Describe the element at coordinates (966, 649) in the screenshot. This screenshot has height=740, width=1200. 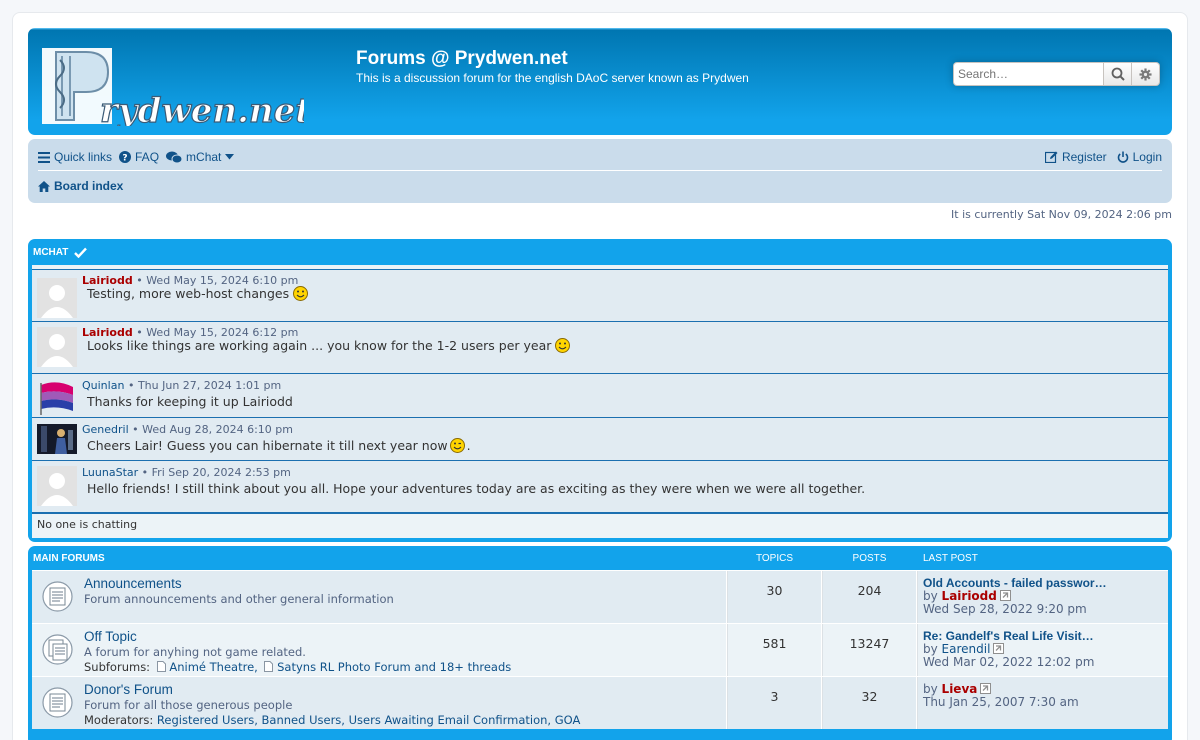
I see `last-post-user: Earendil` at that location.